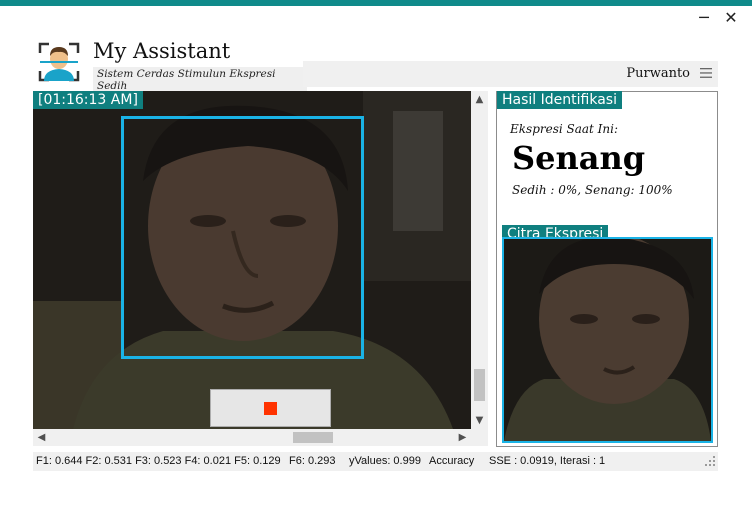 Image resolution: width=752 pixels, height=505 pixels. I want to click on accuracy-label: Accuracy, so click(452, 461).